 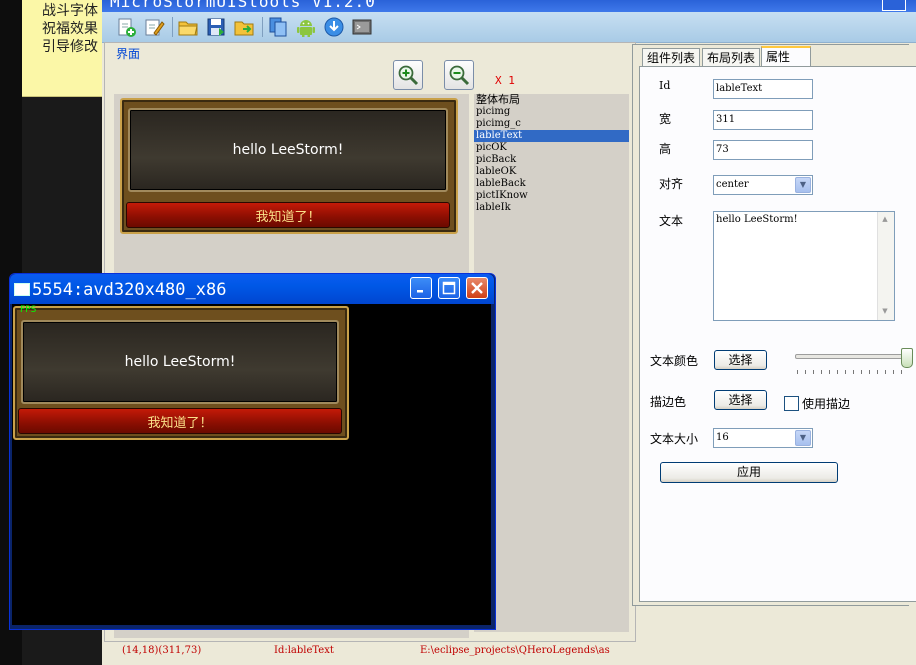 I want to click on text-input: hello LeeStorm! ▲ ▼, so click(x=804, y=266).